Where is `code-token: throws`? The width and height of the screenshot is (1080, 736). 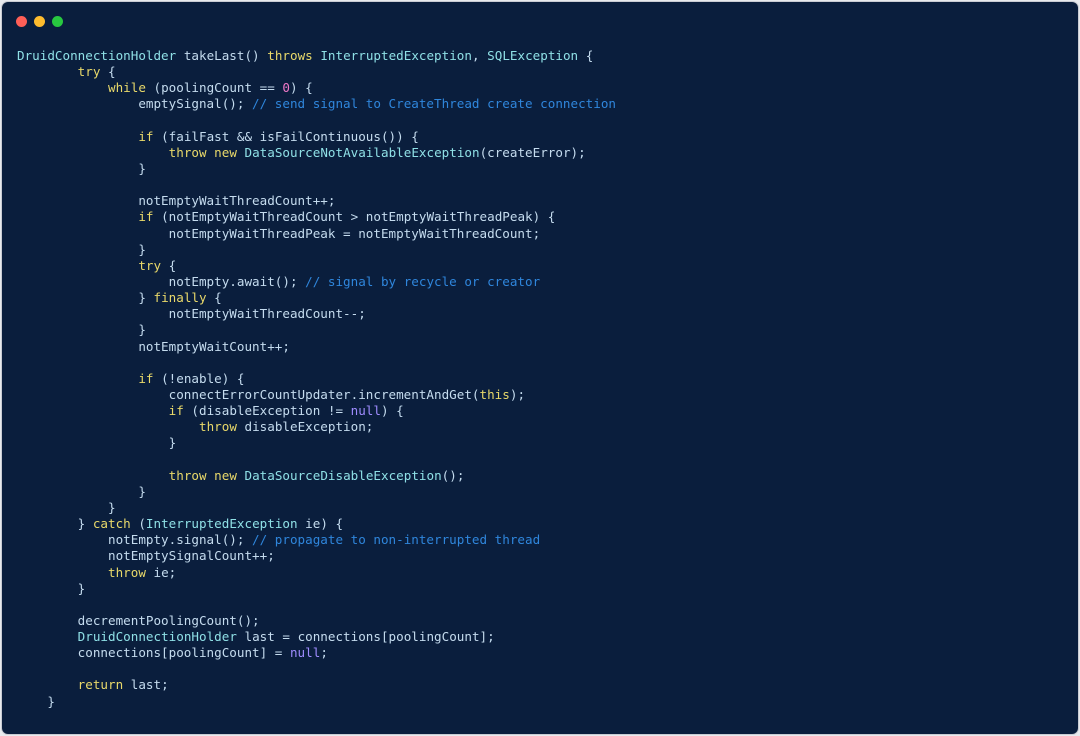
code-token: throws is located at coordinates (290, 55).